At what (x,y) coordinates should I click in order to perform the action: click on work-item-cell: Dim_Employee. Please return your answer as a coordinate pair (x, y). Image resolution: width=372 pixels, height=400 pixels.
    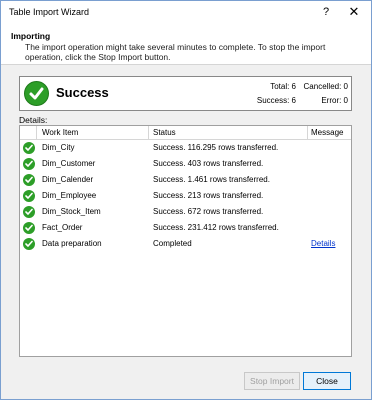
    Looking at the image, I should click on (69, 195).